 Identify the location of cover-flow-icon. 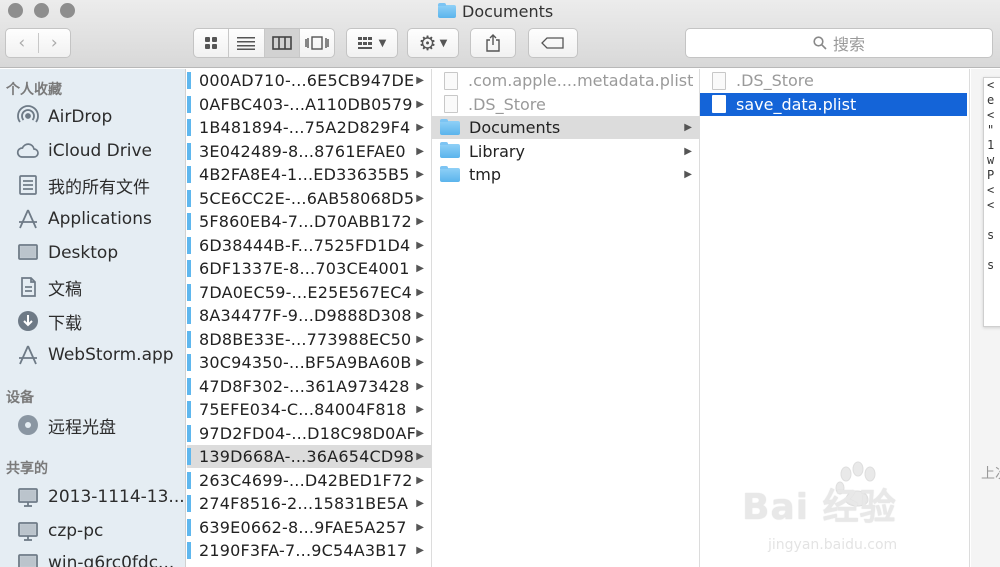
(317, 43).